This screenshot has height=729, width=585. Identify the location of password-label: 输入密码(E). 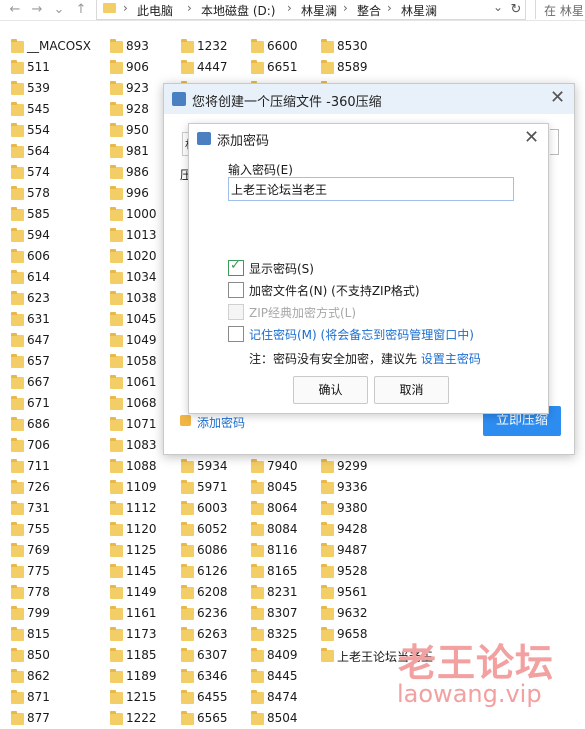
(260, 170).